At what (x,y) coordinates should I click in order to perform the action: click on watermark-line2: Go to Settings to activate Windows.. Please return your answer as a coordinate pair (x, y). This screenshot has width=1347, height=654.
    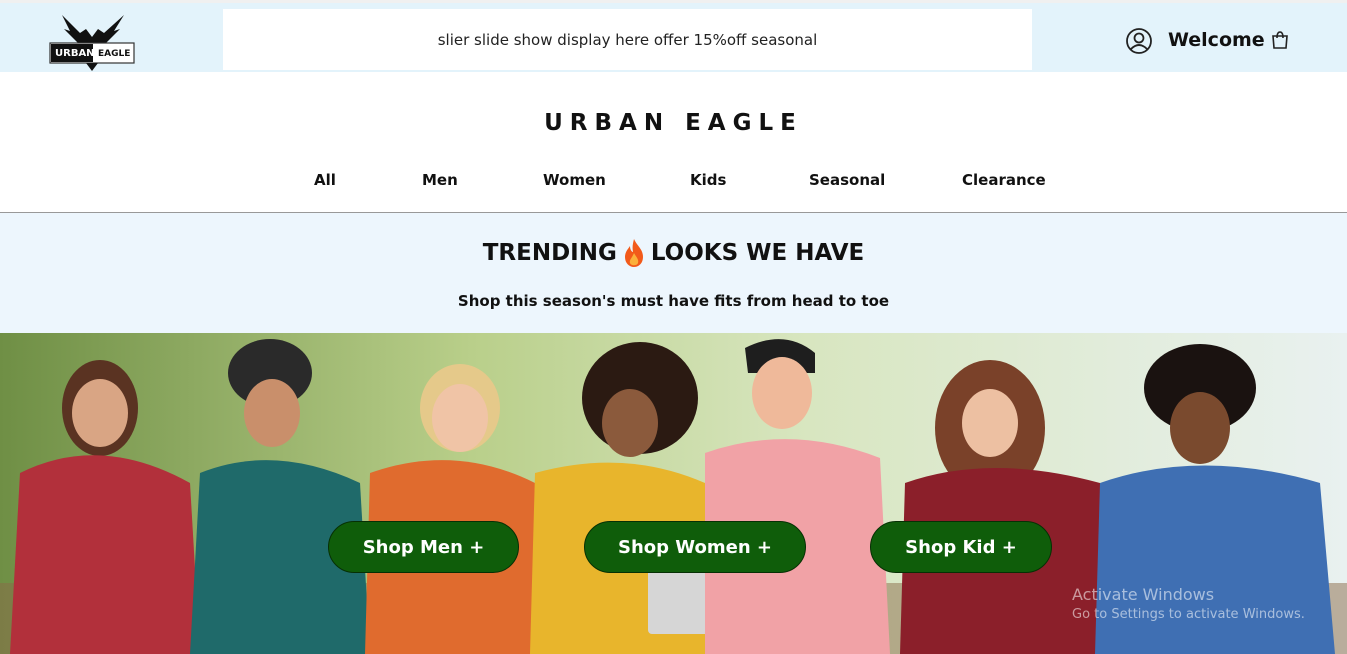
    Looking at the image, I should click on (1188, 614).